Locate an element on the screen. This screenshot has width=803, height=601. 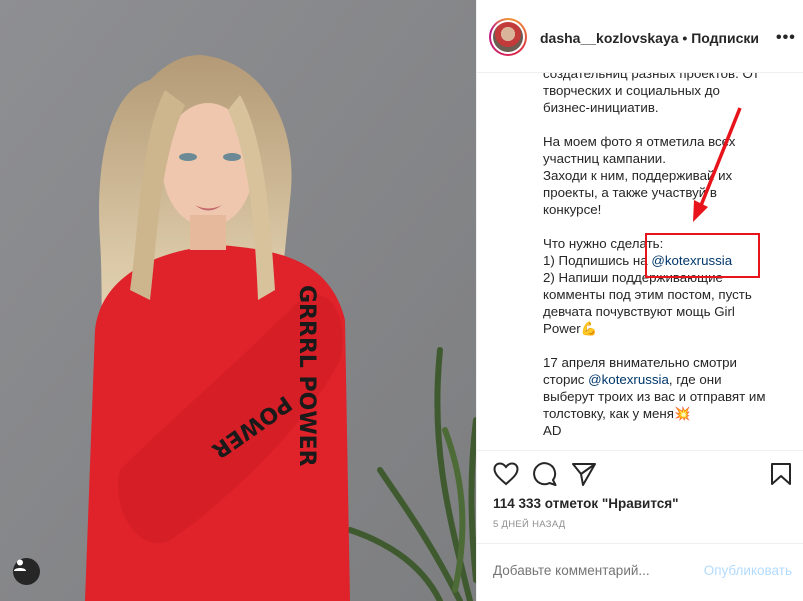
follow-status: • Подписки is located at coordinates (719, 38).